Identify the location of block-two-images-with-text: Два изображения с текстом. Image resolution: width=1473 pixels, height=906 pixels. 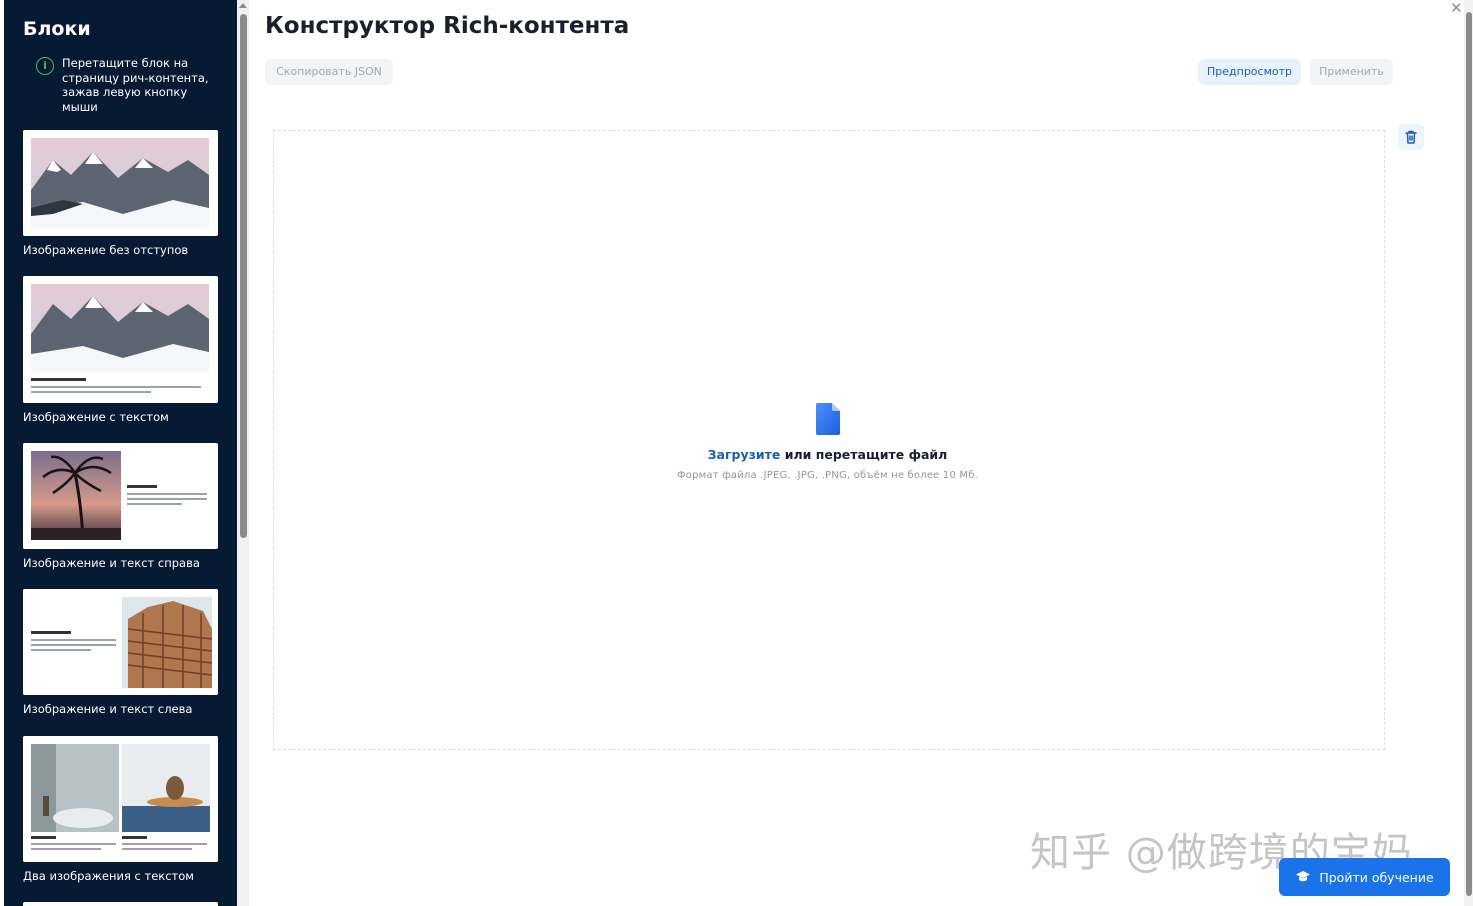
(120, 809).